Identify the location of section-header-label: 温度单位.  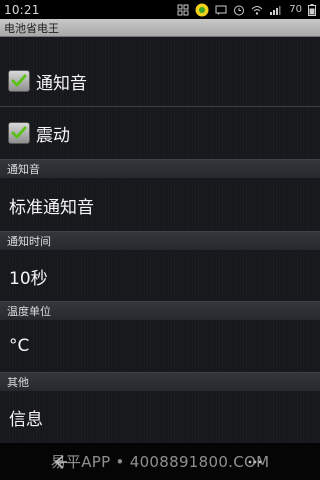
(29, 311).